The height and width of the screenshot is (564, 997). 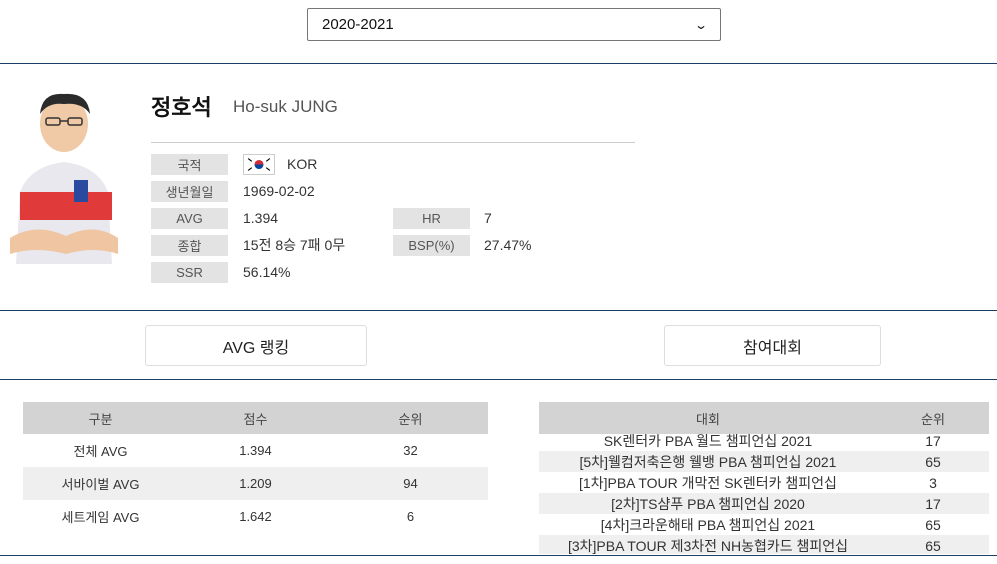 I want to click on table-row: [5차]웰컴저축은행 웰뱅 PBA 챔피언십 2021 65, so click(x=764, y=461).